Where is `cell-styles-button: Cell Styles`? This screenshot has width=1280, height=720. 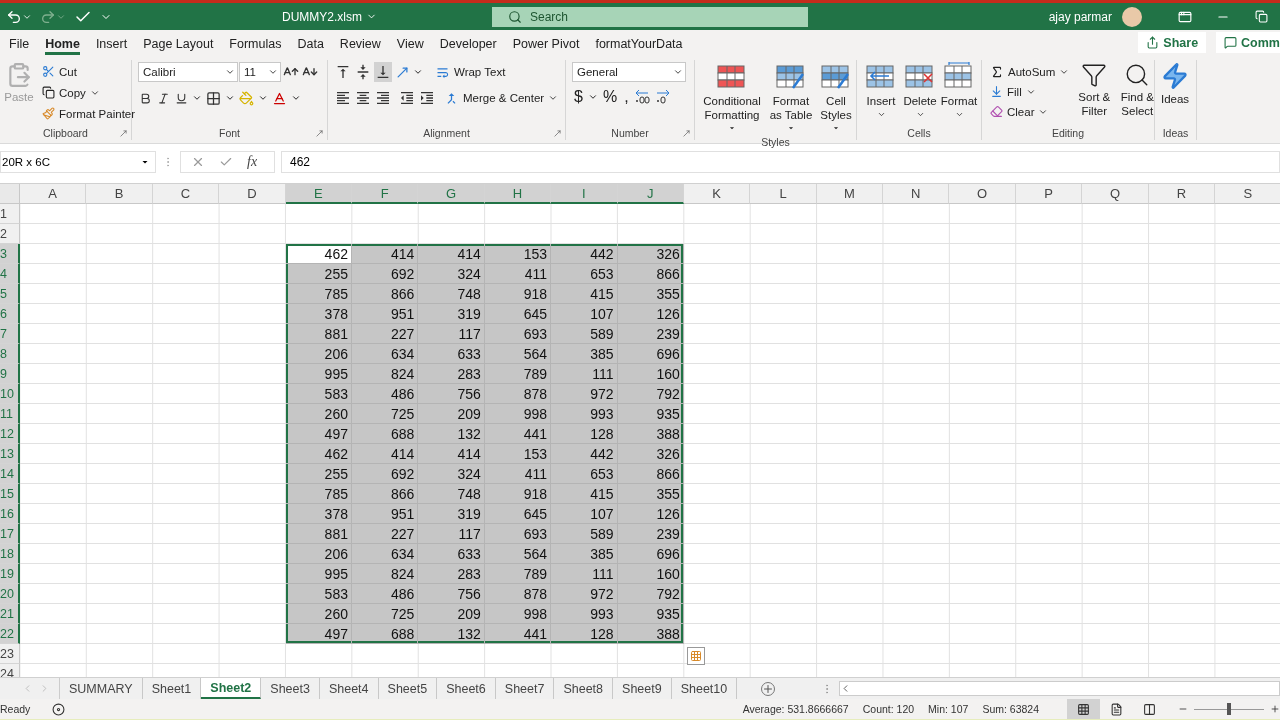 cell-styles-button: Cell Styles is located at coordinates (836, 99).